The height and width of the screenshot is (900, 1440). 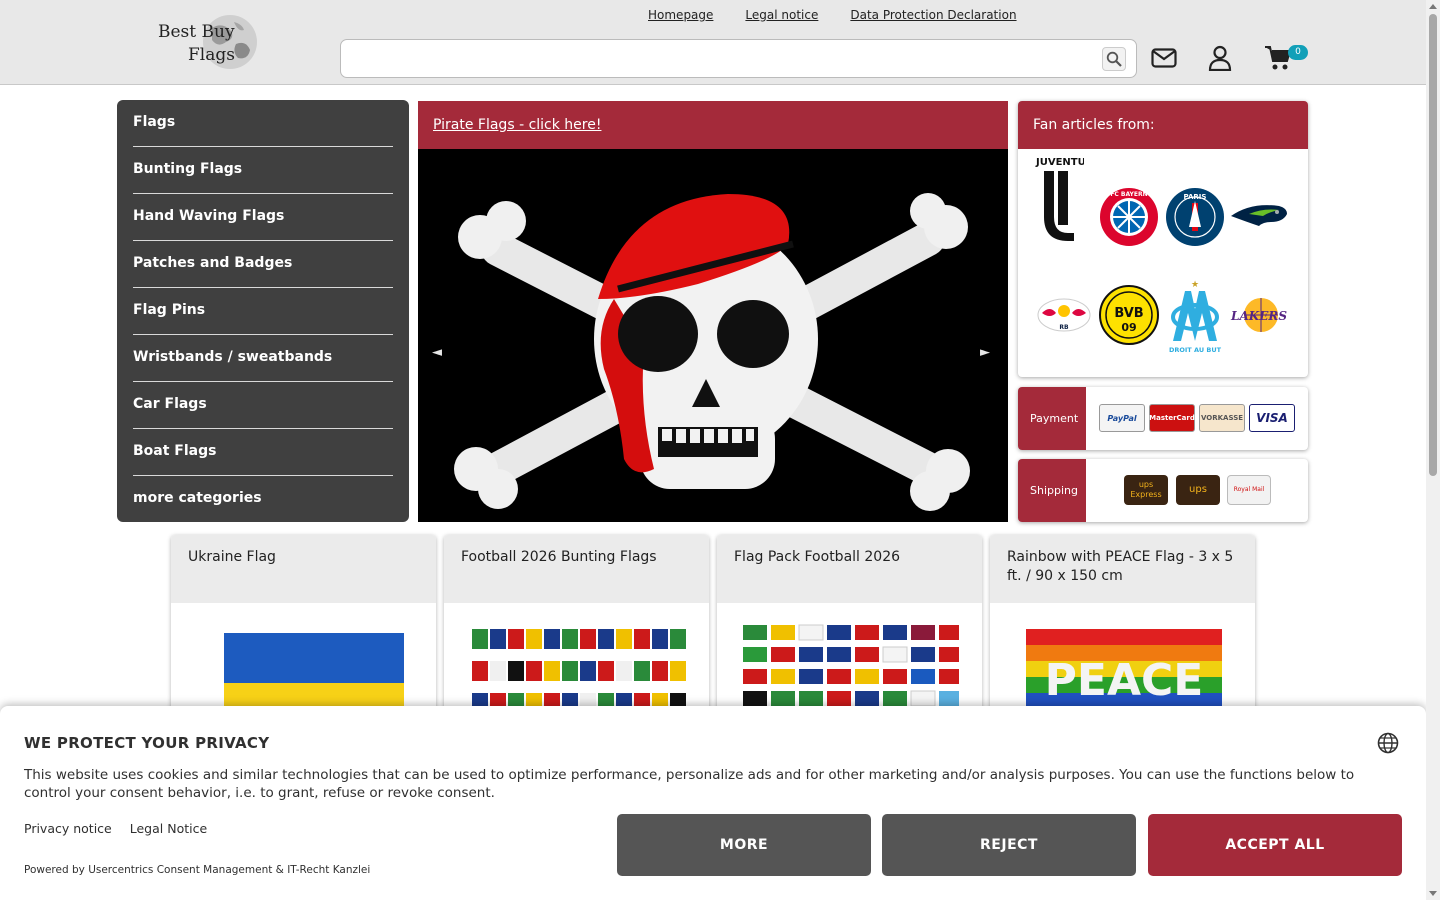 I want to click on search-box, so click(x=738, y=58).